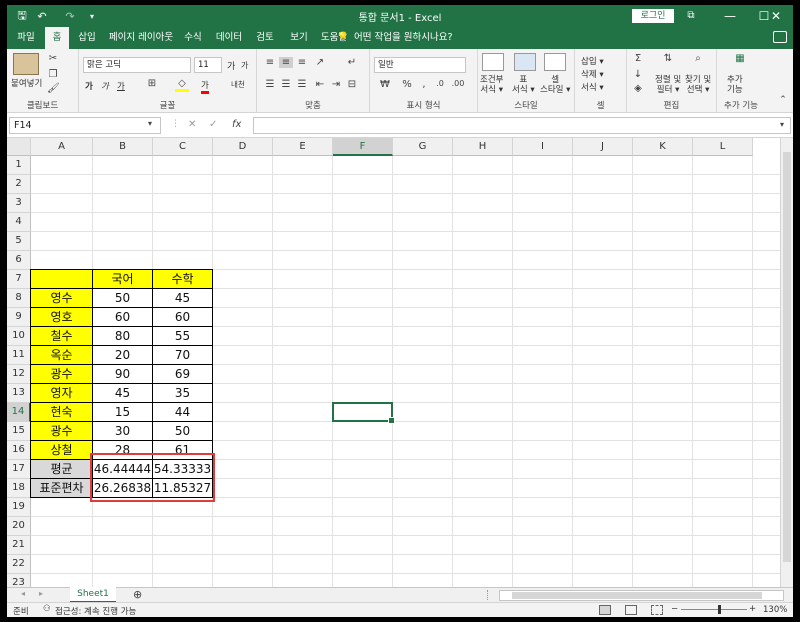  I want to click on increase-decimal-icon: .0, so click(440, 83).